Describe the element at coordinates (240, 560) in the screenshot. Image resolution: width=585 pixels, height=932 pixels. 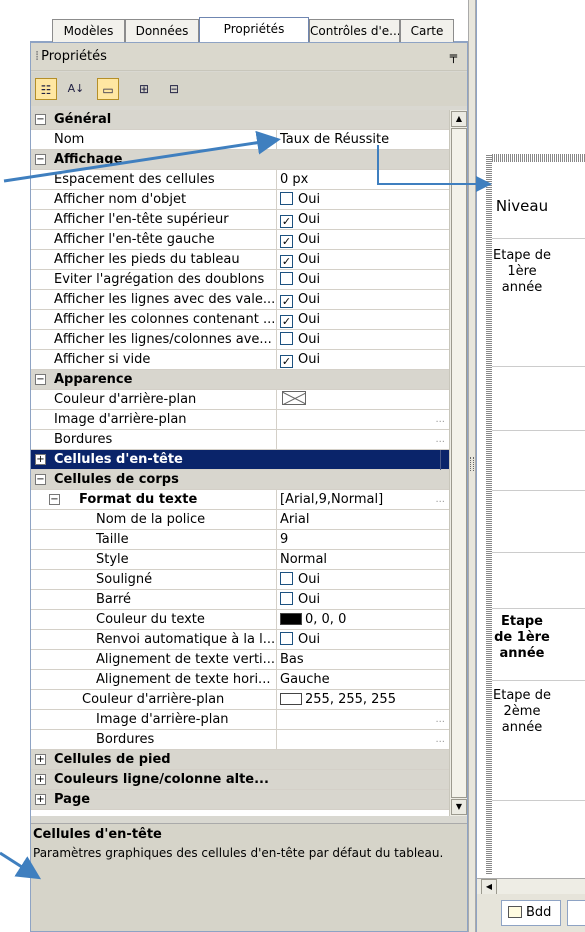
I see `property-row-style: Style Normal` at that location.